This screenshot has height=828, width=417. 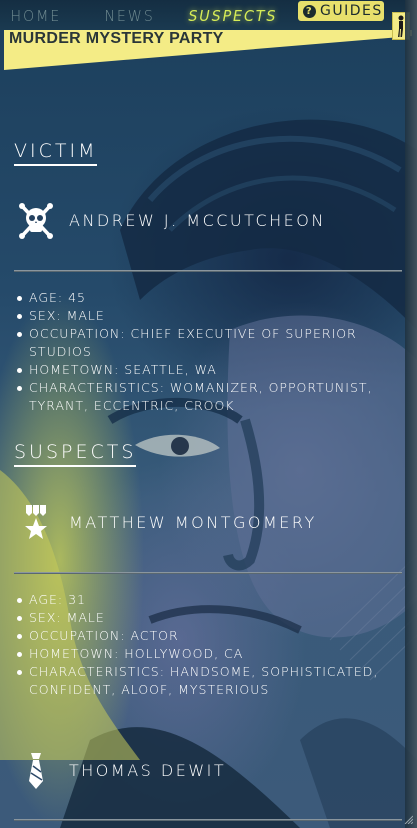 What do you see at coordinates (36, 771) in the screenshot?
I see `necktie-icon` at bounding box center [36, 771].